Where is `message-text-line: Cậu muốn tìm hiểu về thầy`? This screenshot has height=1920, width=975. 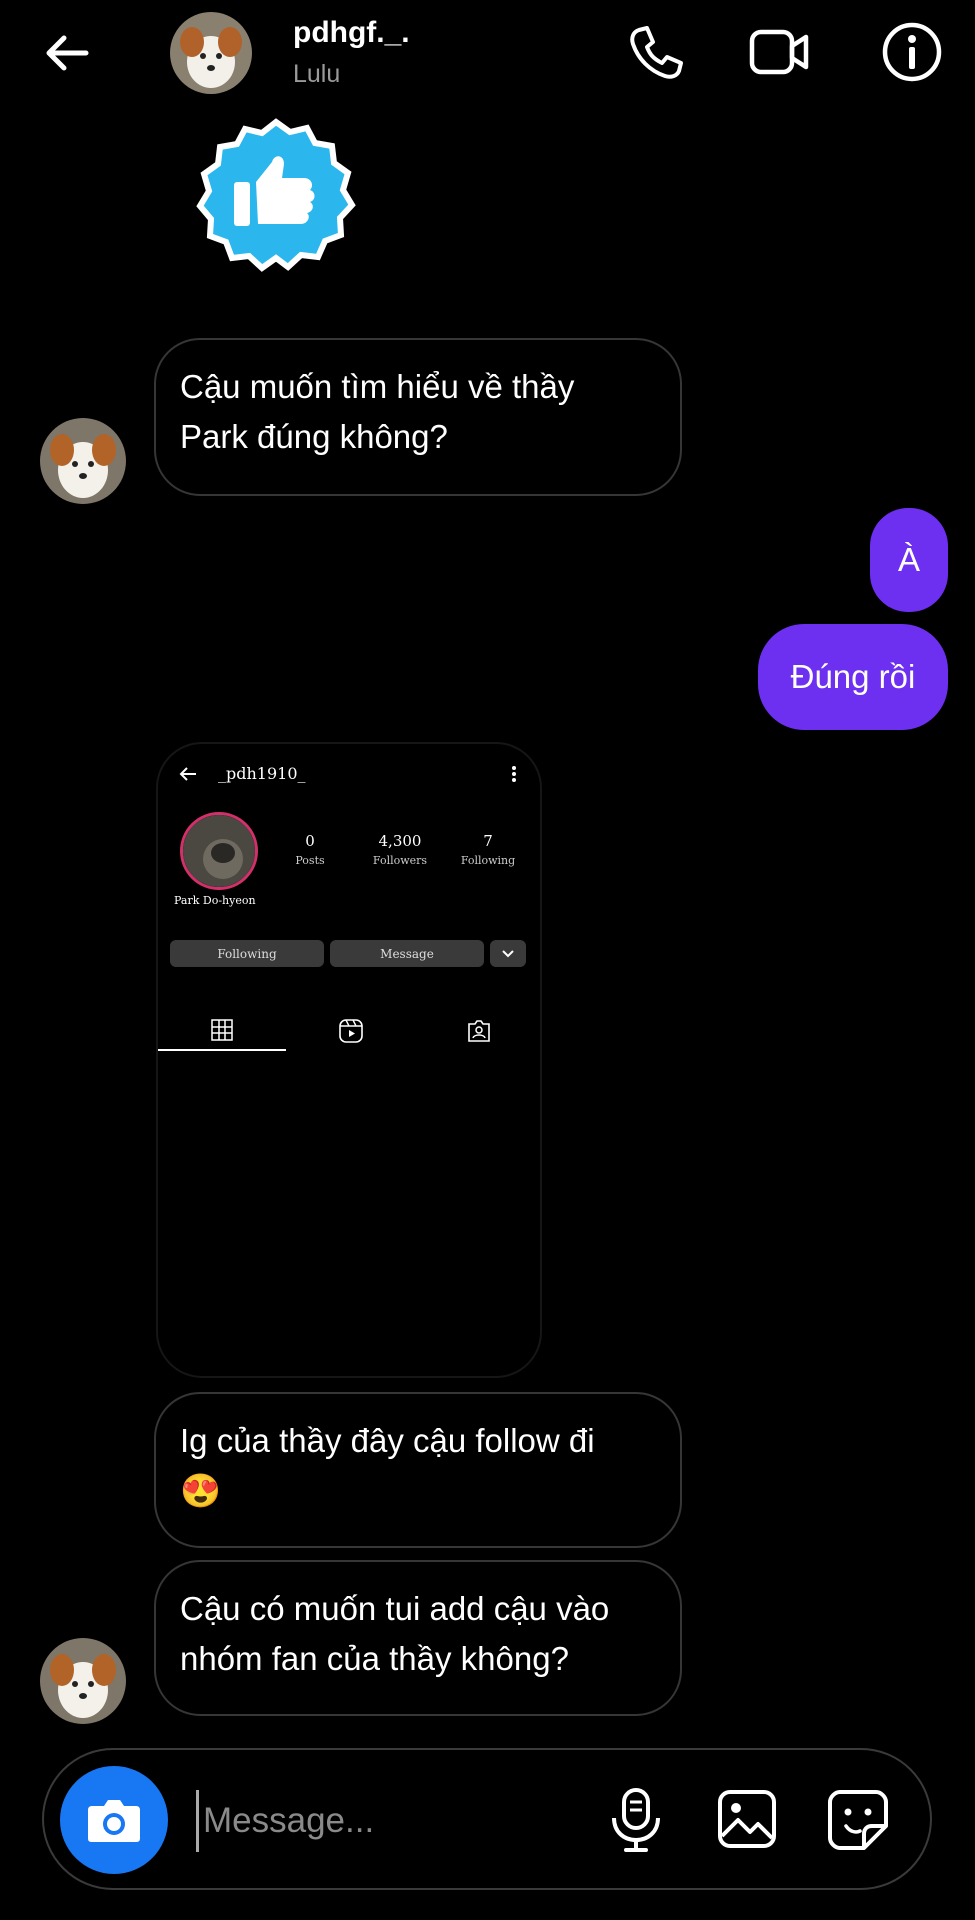
message-text-line: Cậu muốn tìm hiểu về thầy is located at coordinates (377, 386).